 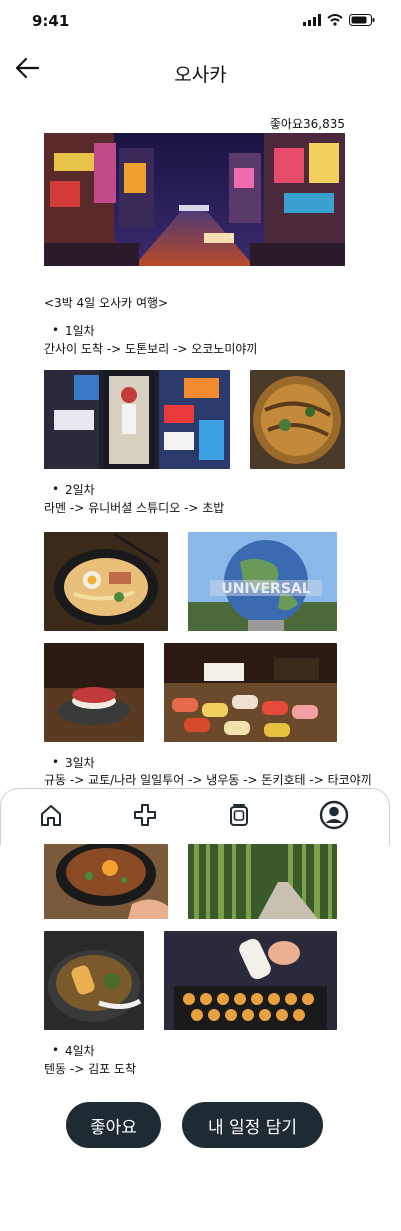 What do you see at coordinates (312, 20) in the screenshot?
I see `signal-icon` at bounding box center [312, 20].